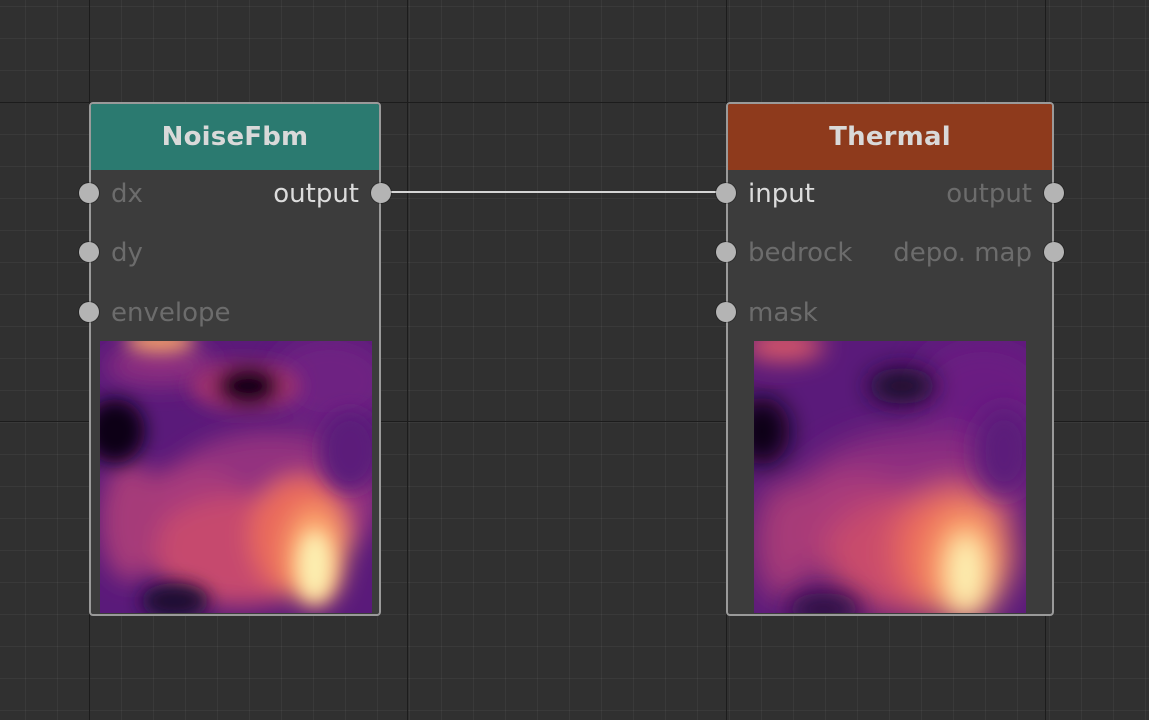 Image resolution: width=1149 pixels, height=720 pixels. Describe the element at coordinates (1054, 252) in the screenshot. I see `output-port-depo-map` at that location.